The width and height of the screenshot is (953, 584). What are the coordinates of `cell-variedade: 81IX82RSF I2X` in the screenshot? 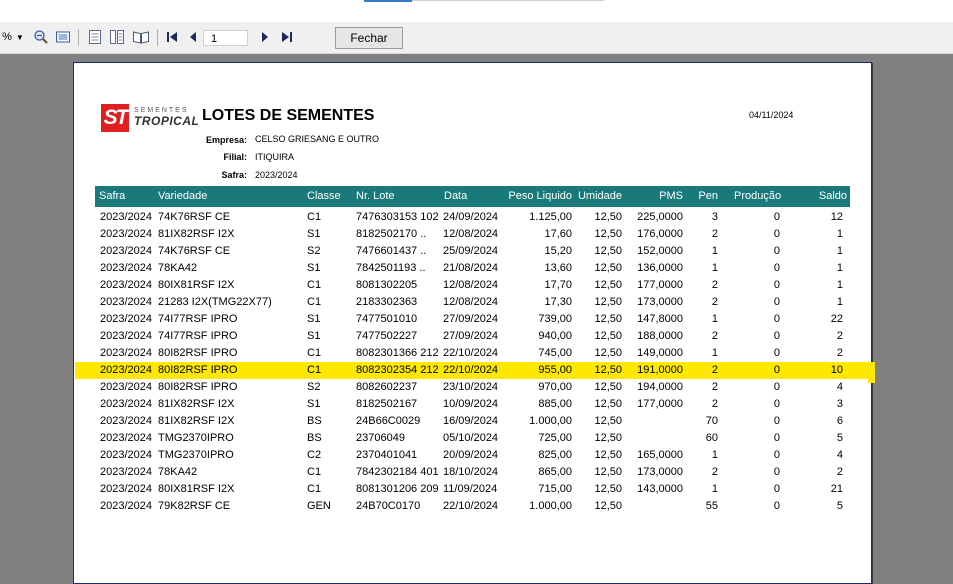 It's located at (196, 234).